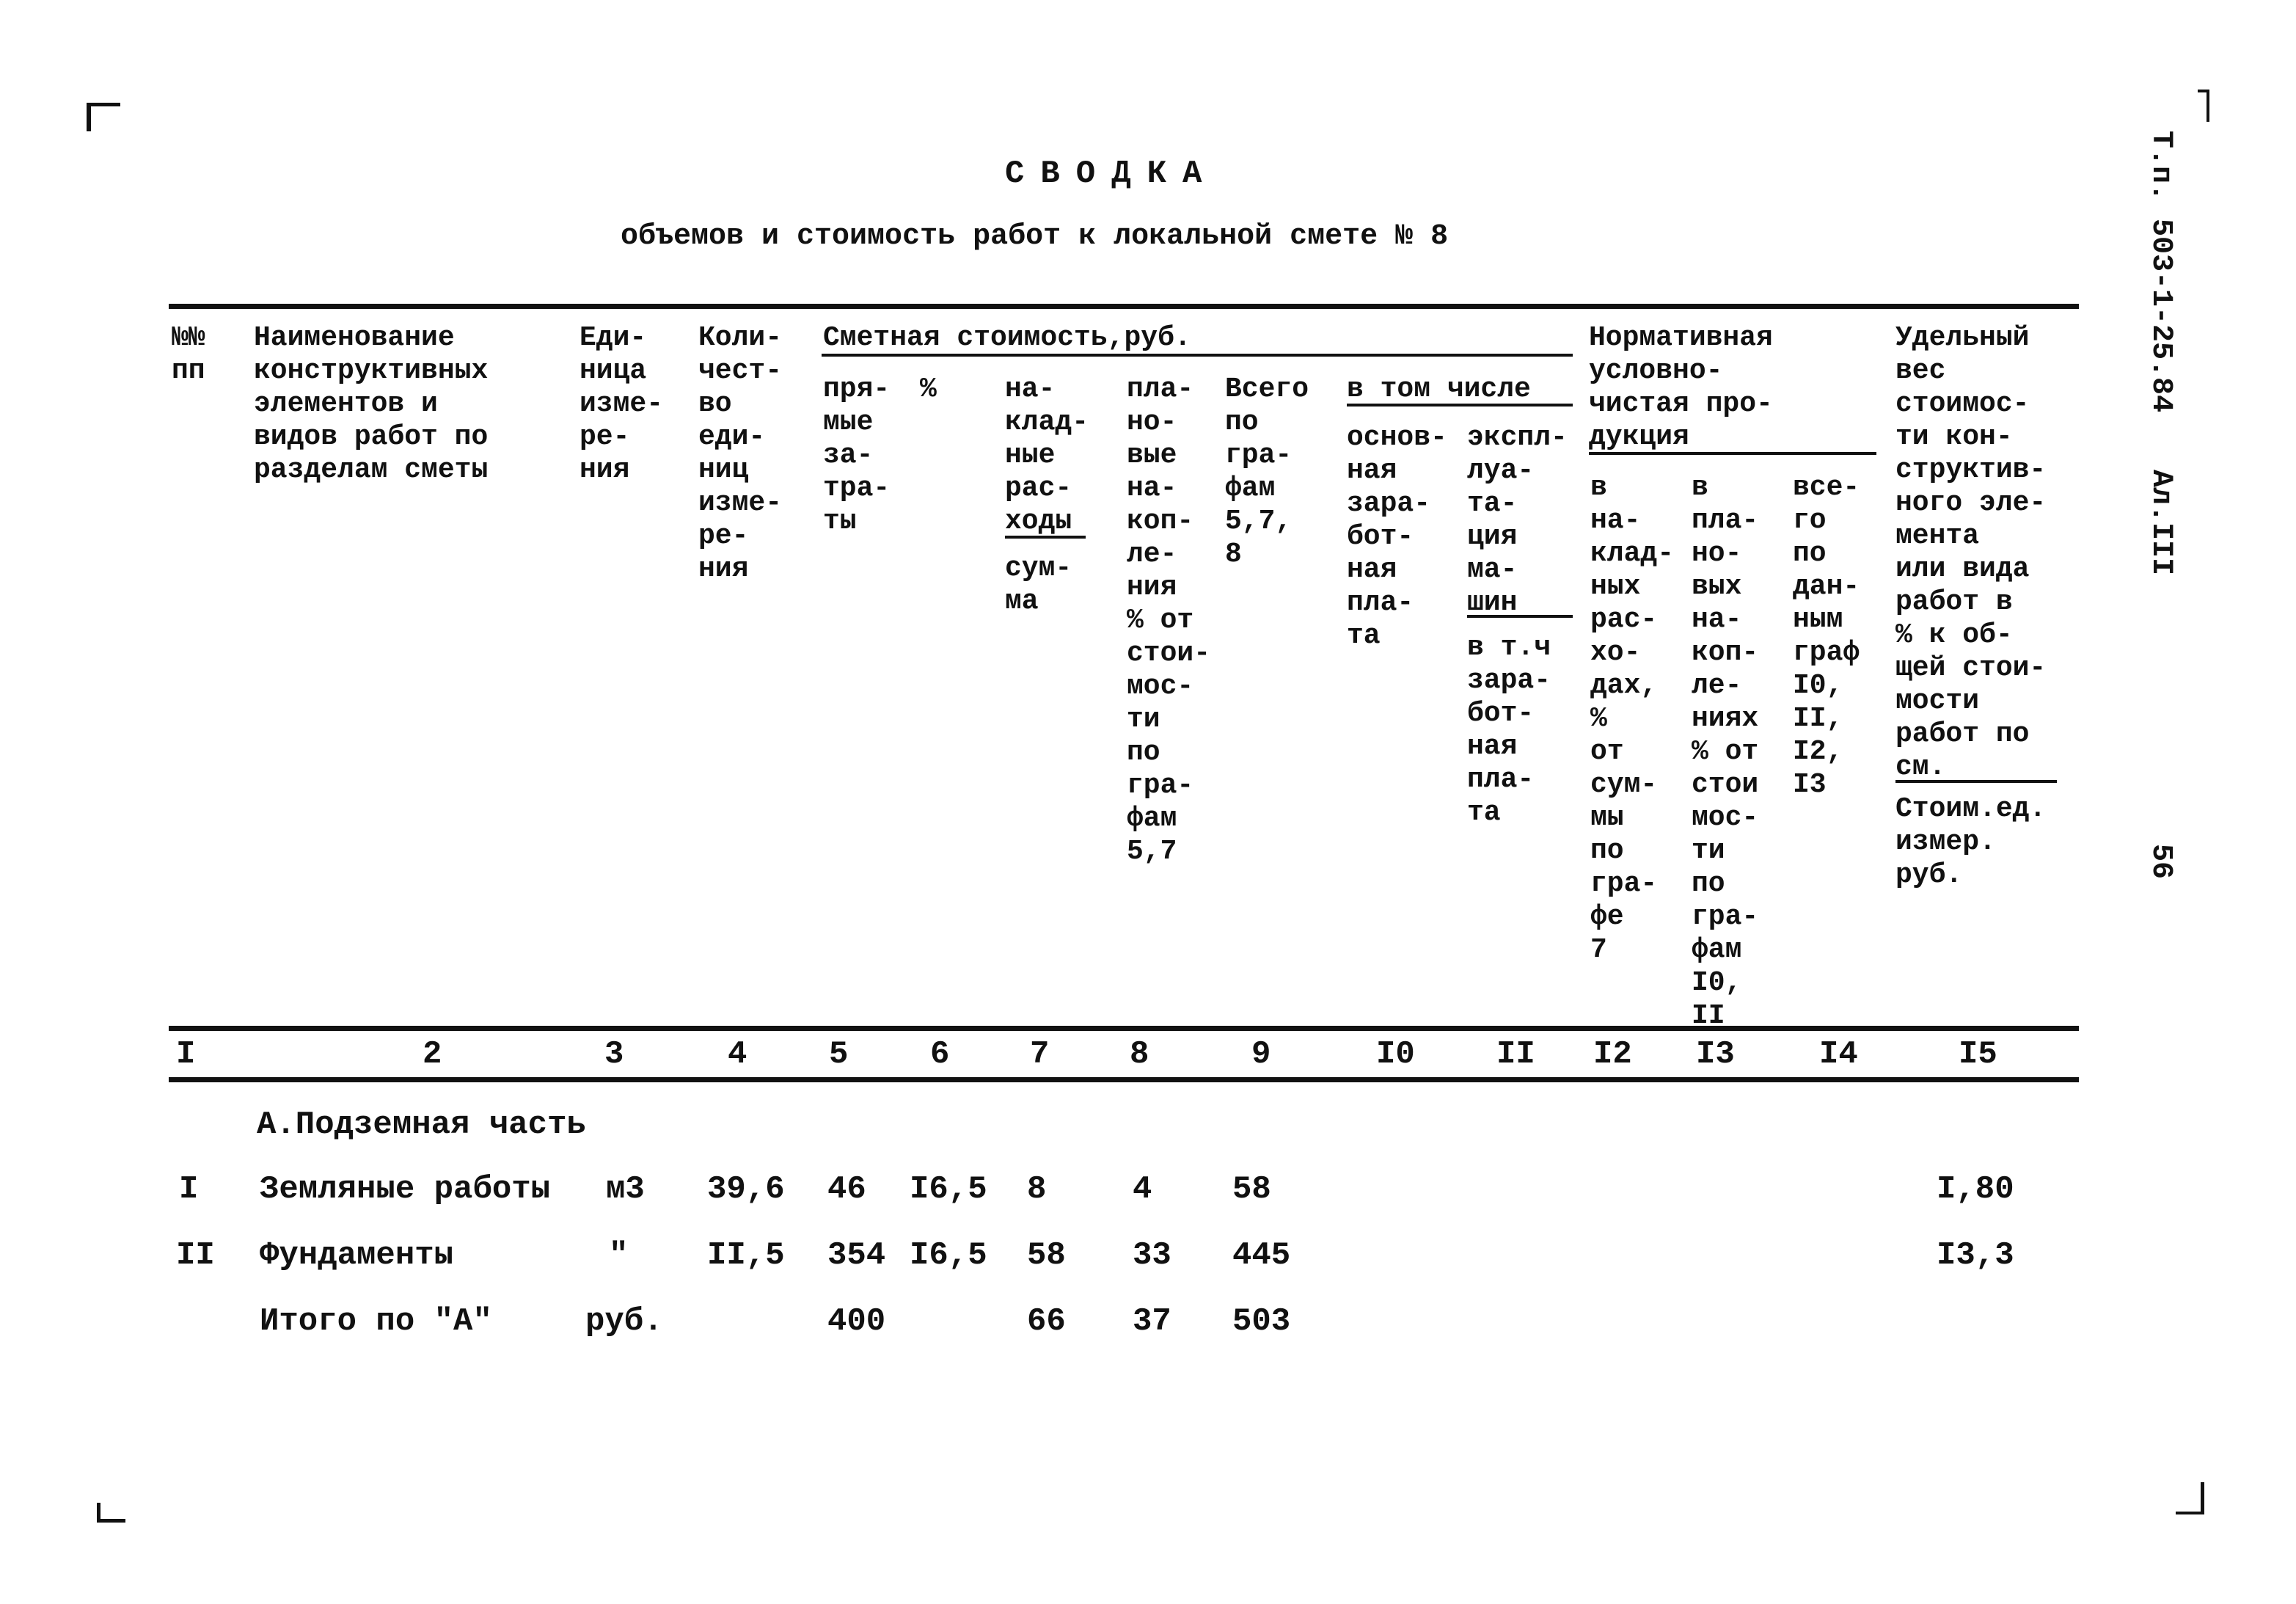 The image size is (2296, 1604). Describe the element at coordinates (839, 1054) in the screenshot. I see `column-number: 5` at that location.